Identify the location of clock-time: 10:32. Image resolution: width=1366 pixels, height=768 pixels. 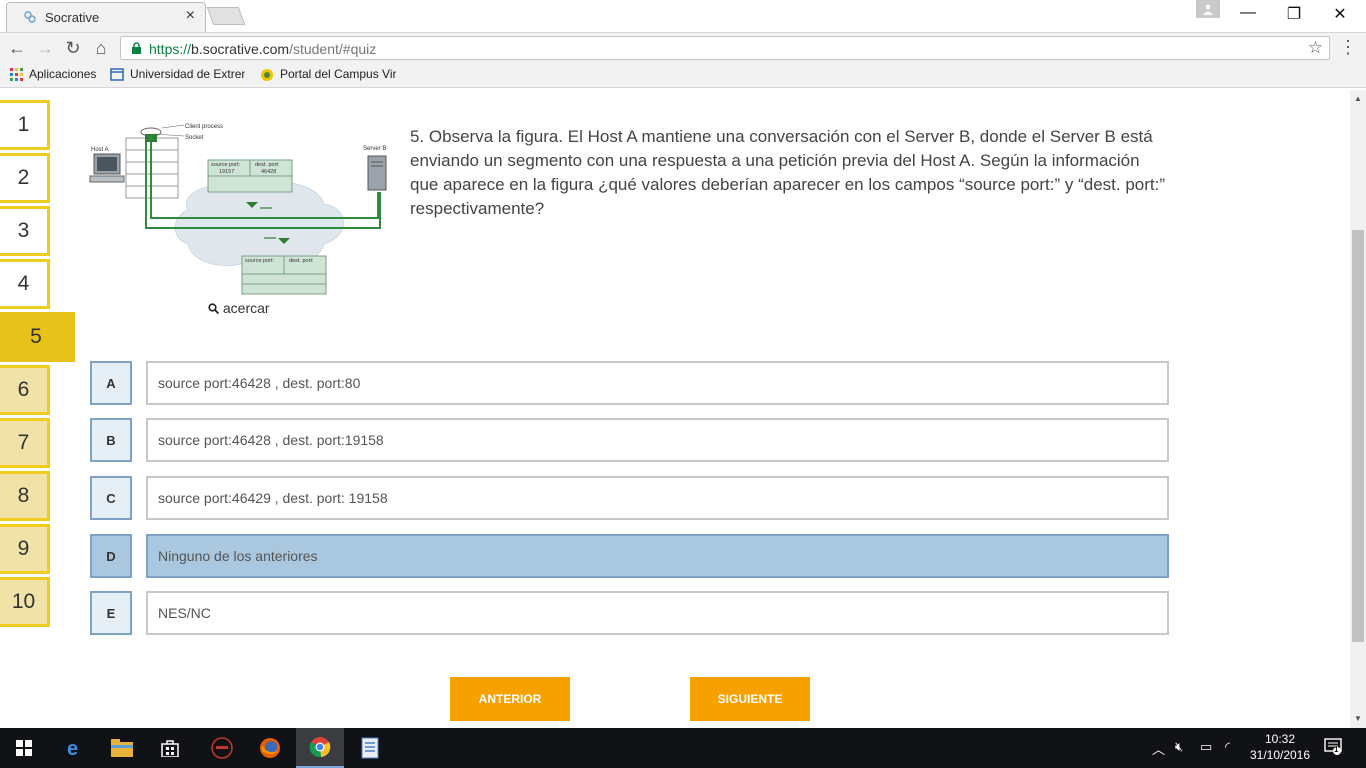
(1280, 739).